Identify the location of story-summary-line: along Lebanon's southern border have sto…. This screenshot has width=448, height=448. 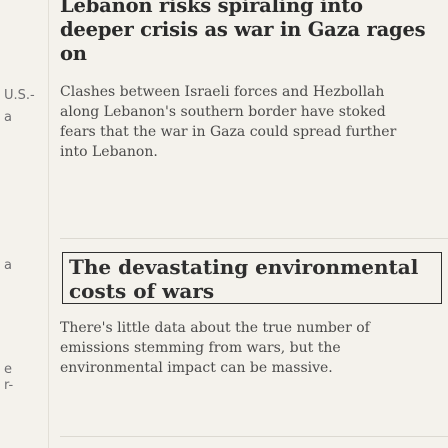
(223, 112).